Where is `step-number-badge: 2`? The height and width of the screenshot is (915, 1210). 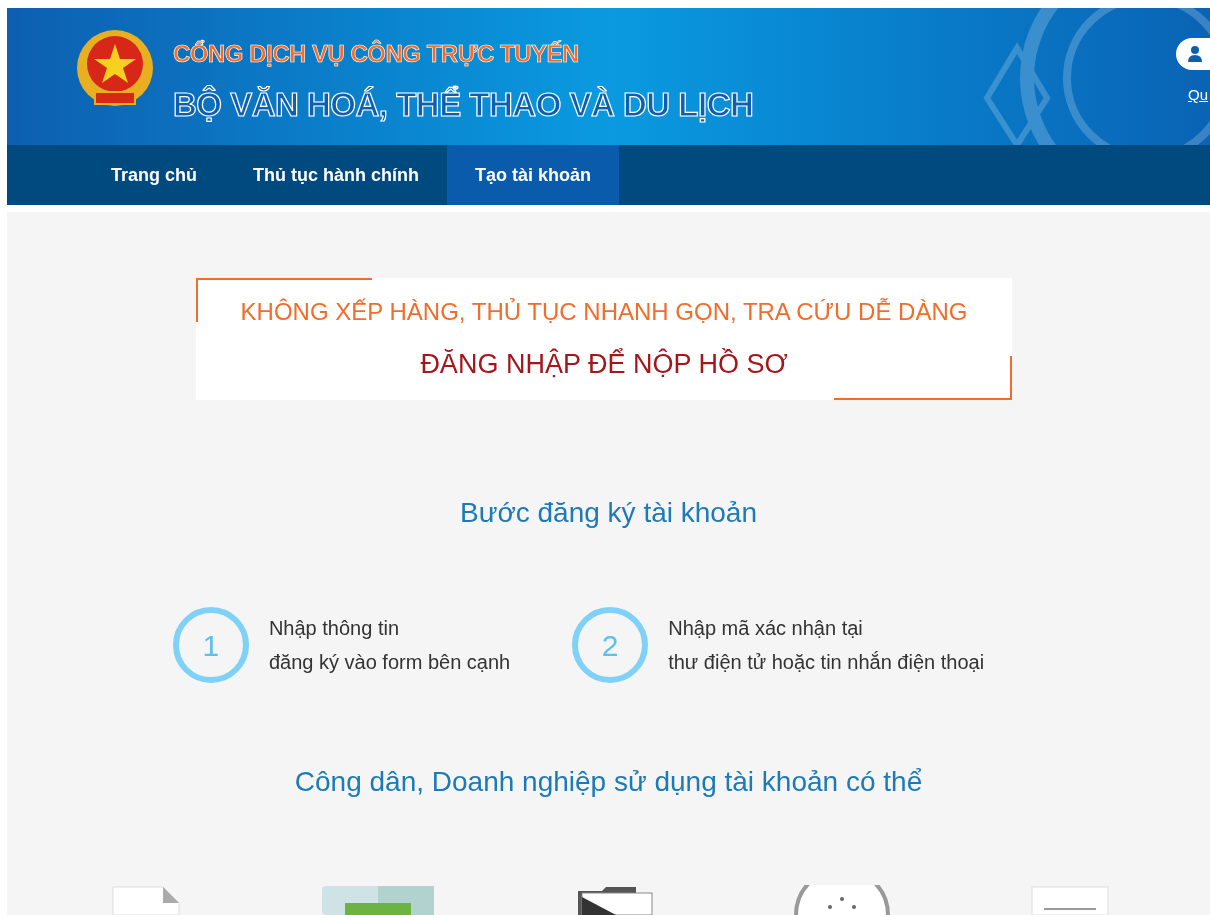 step-number-badge: 2 is located at coordinates (610, 645).